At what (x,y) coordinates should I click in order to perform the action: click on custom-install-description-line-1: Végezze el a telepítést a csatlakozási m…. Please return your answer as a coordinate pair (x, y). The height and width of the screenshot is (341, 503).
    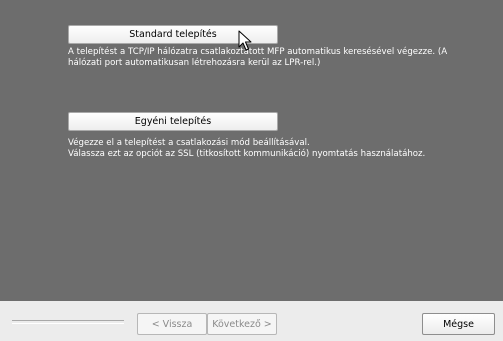
    Looking at the image, I should click on (189, 143).